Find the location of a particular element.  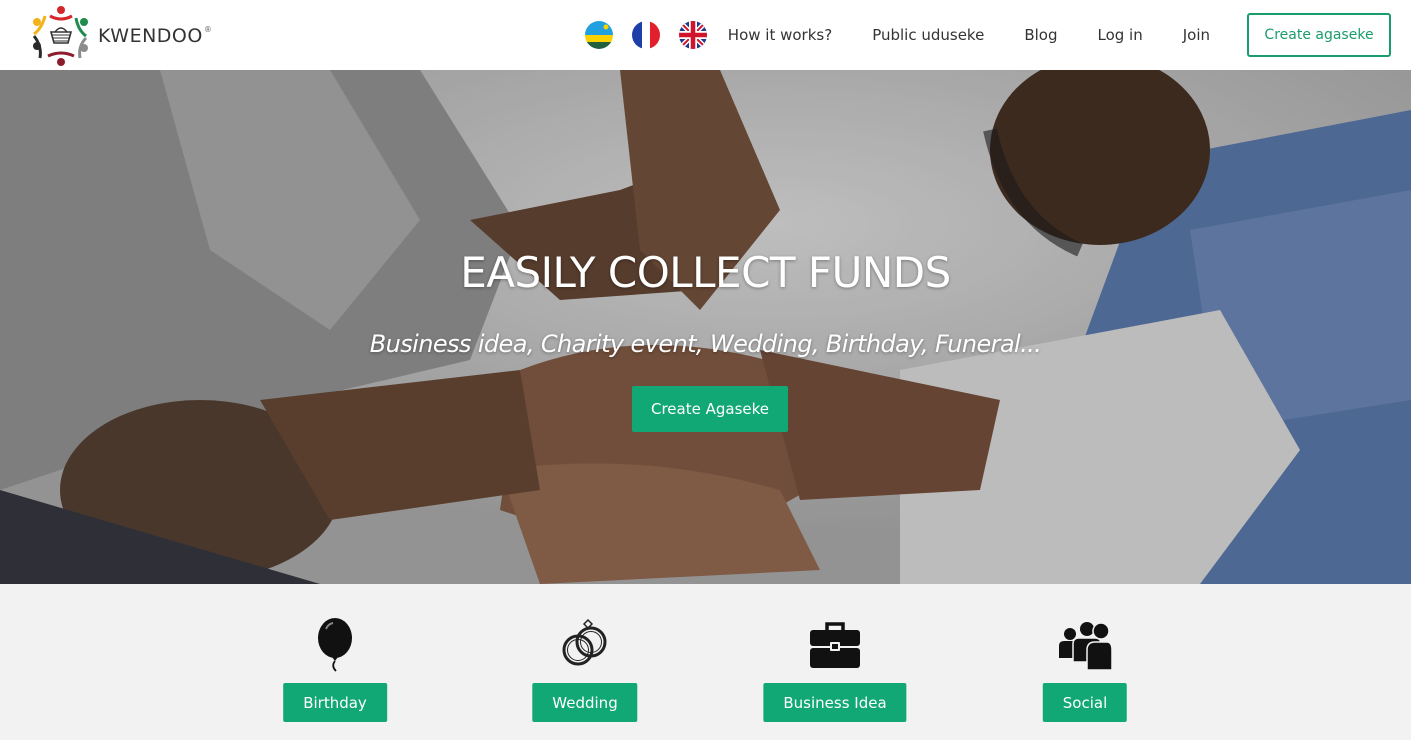

rings-icon is located at coordinates (585, 644).